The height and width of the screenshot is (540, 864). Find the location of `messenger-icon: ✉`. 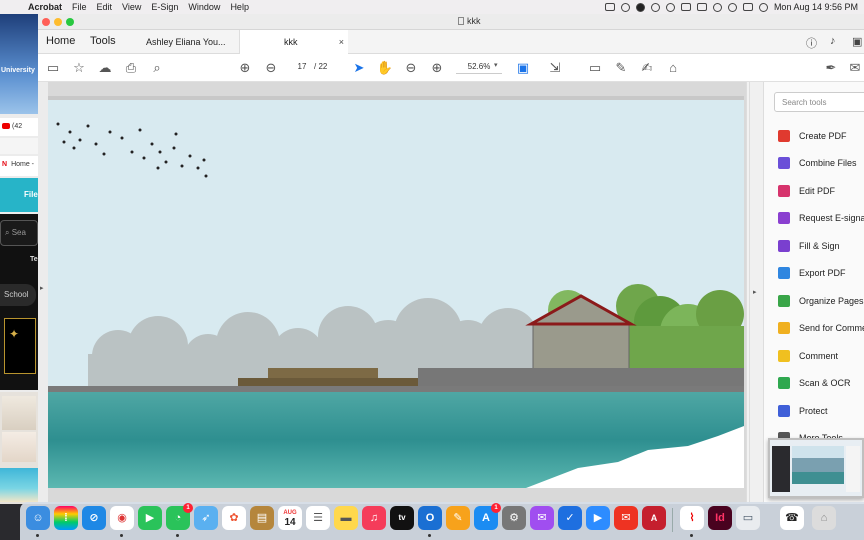

messenger-icon: ✉ is located at coordinates (542, 518).